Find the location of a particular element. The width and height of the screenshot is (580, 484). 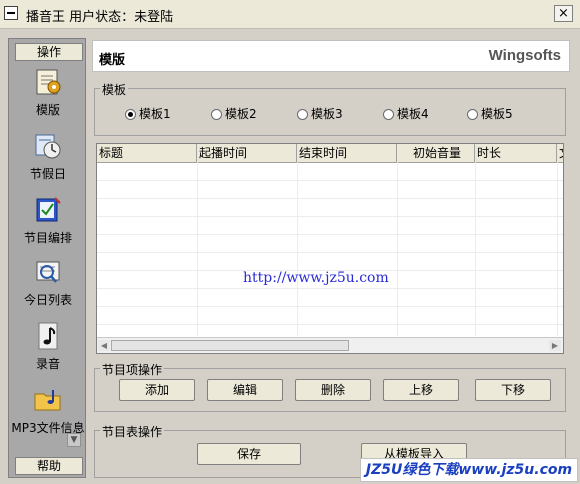

radio-label: 模板3 is located at coordinates (327, 114).